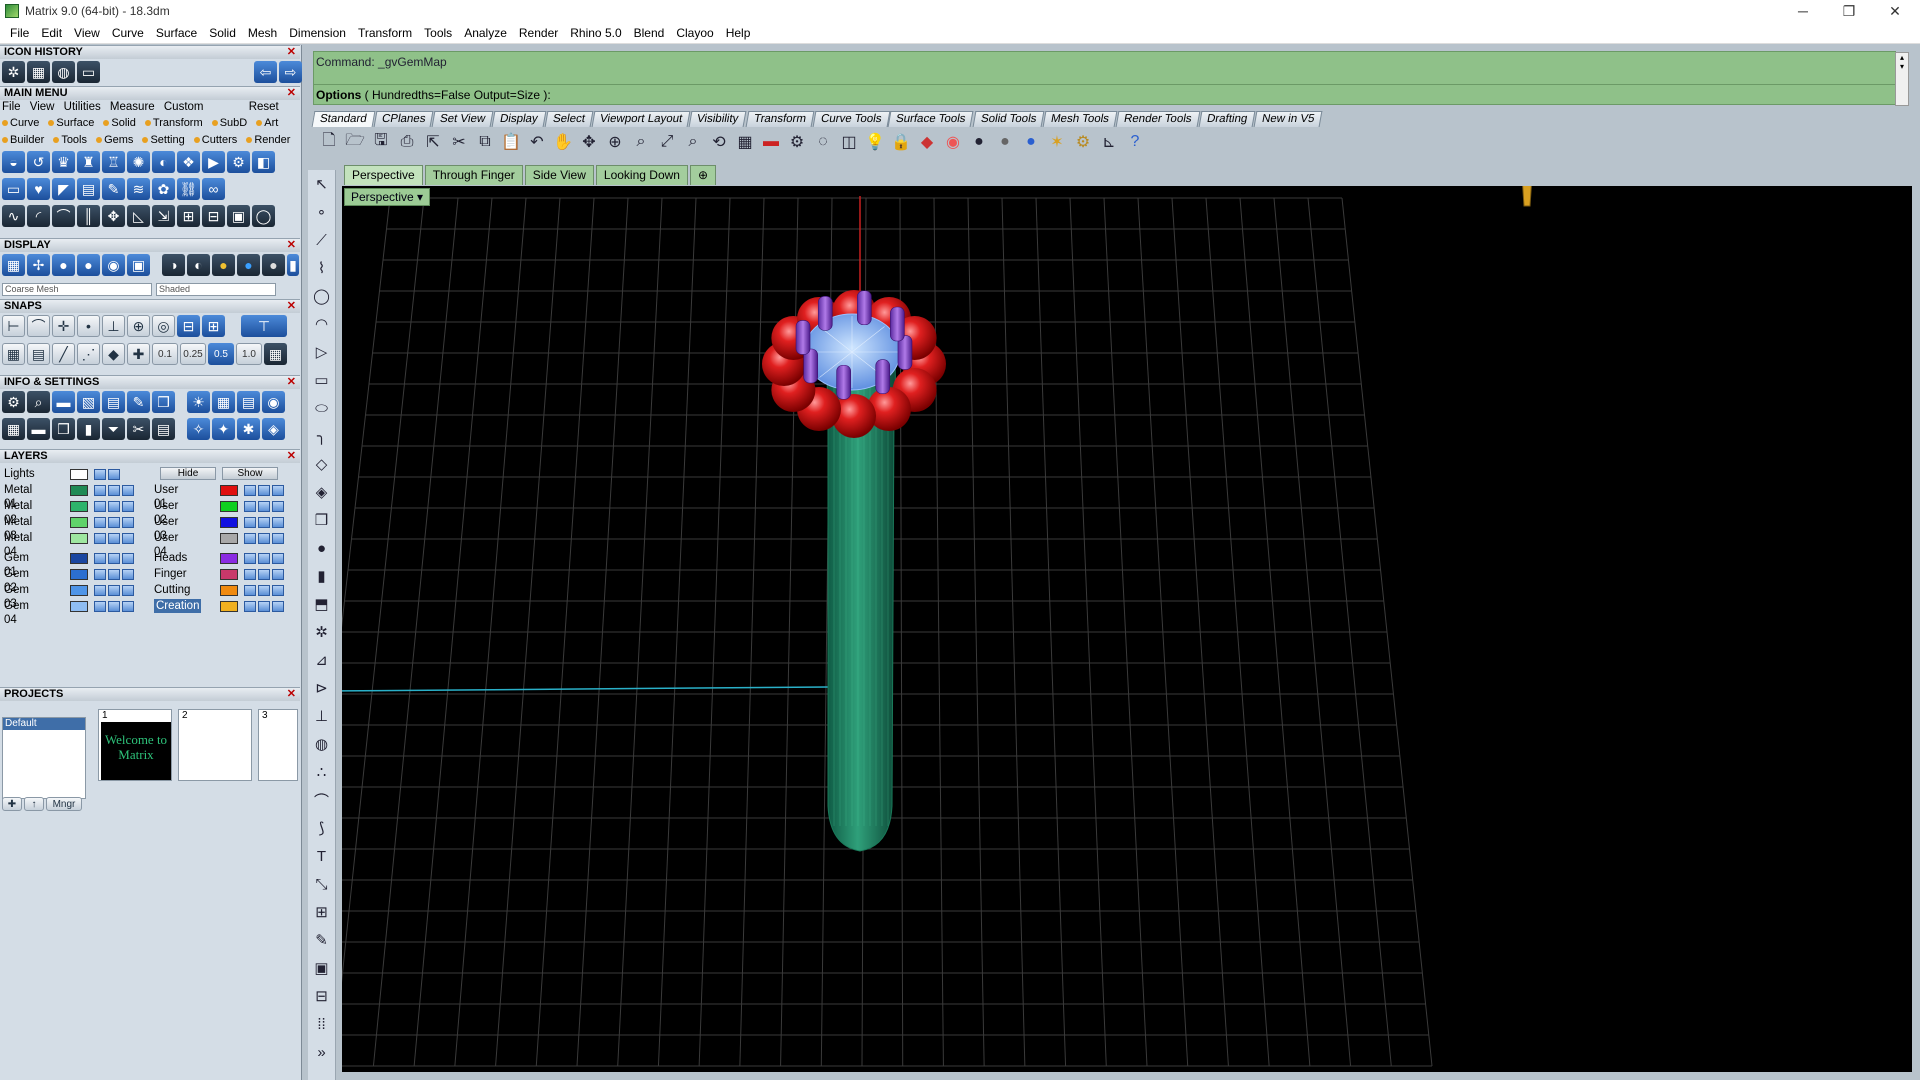 The width and height of the screenshot is (1920, 1080). I want to click on paste-icon: 📋, so click(511, 142).